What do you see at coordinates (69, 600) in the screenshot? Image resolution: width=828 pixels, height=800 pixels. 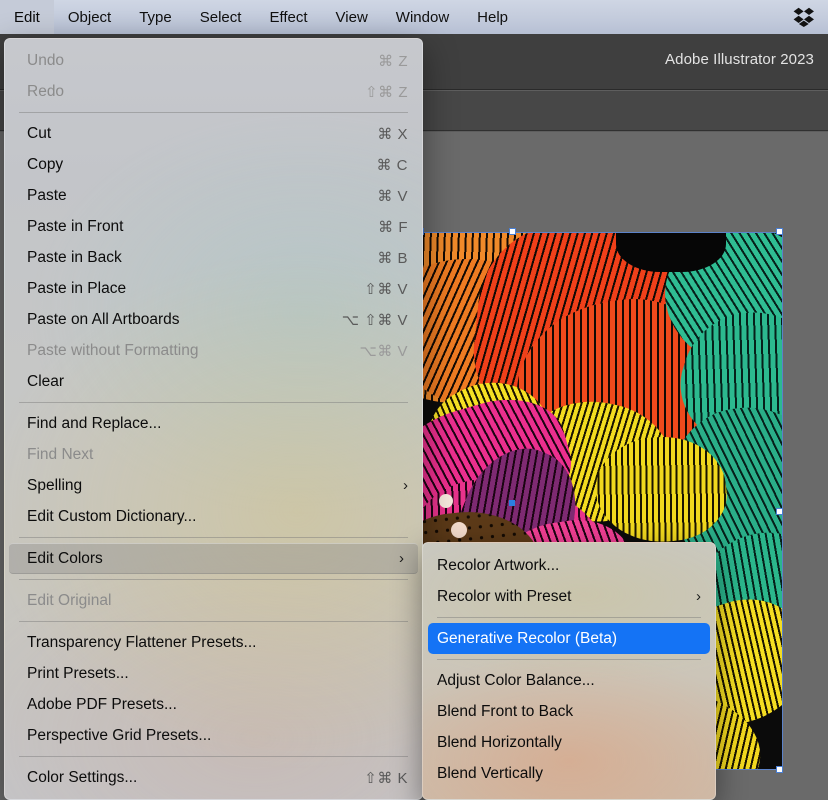 I see `menu-item-label: Edit Original` at bounding box center [69, 600].